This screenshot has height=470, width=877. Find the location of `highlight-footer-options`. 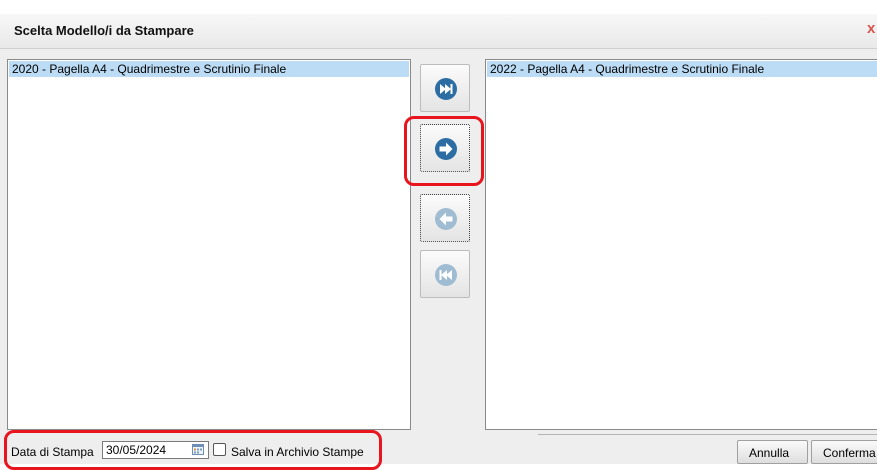

highlight-footer-options is located at coordinates (193, 450).